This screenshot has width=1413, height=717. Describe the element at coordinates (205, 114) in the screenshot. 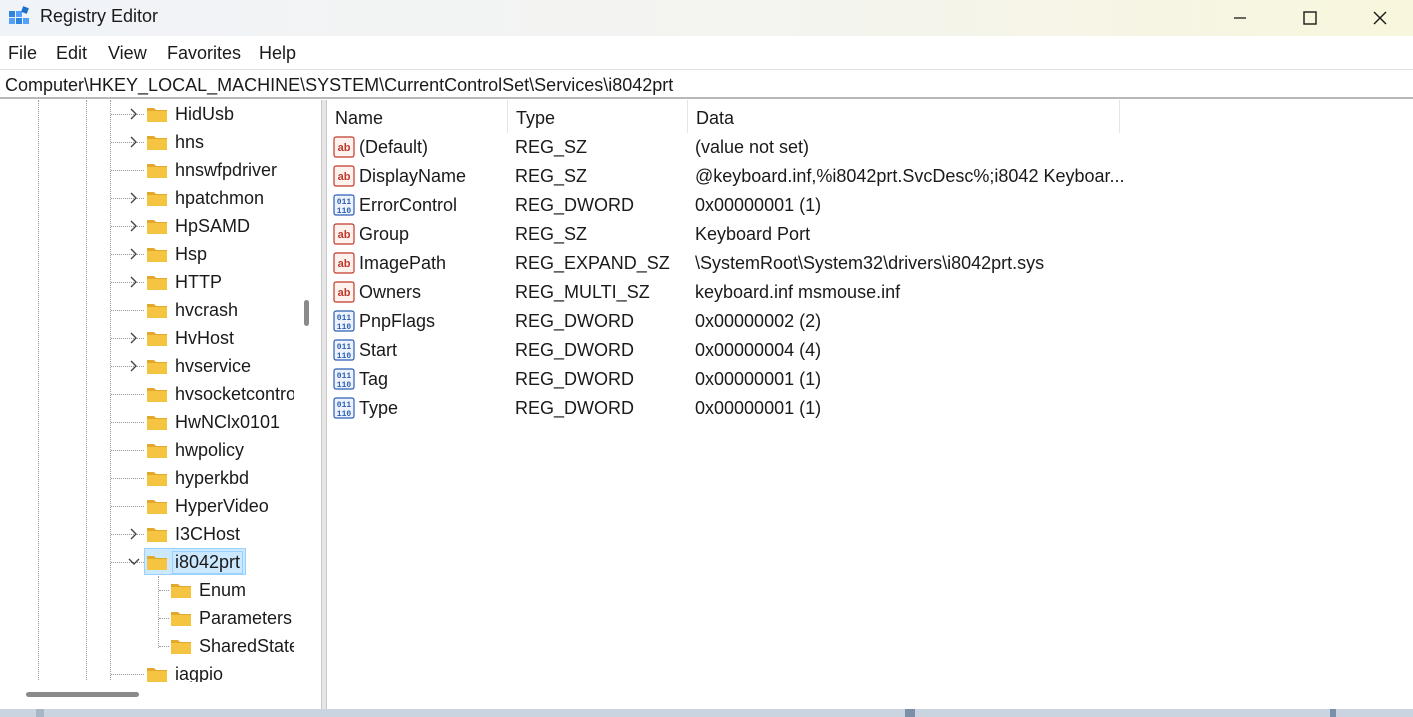

I see `tree-item-label: HidUsb` at that location.